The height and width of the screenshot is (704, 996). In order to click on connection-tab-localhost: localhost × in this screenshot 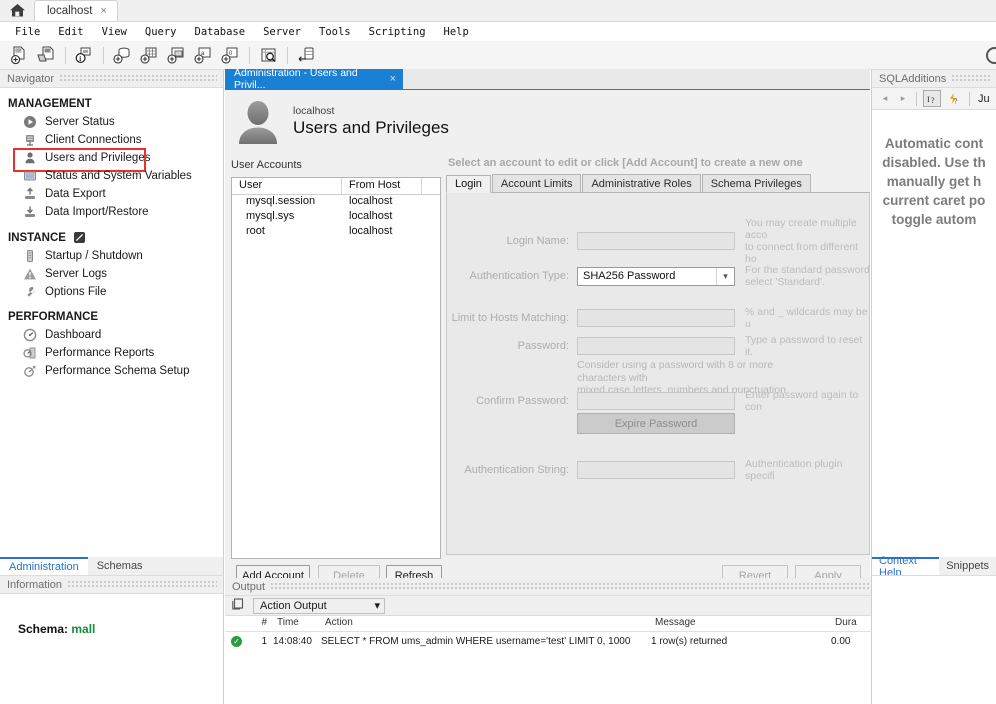, I will do `click(76, 10)`.